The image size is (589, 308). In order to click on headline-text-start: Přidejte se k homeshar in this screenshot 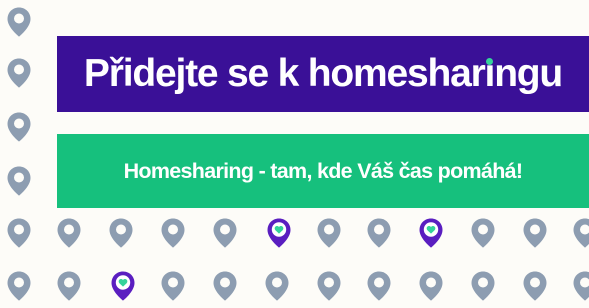, I will do `click(284, 73)`.